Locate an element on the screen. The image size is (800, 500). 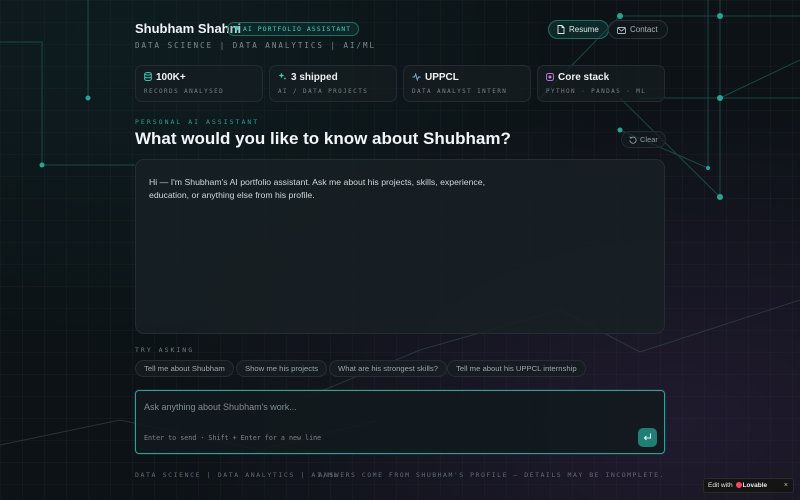
section-eyebrow: PERSONAL AI ASSISTANT is located at coordinates (197, 122).